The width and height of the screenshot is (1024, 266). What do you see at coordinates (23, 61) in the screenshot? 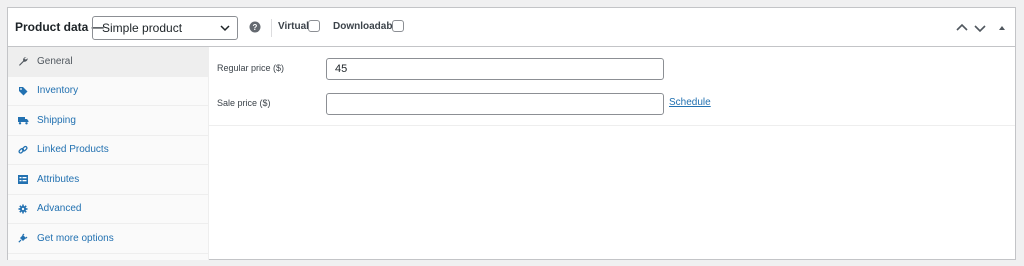
I see `wrench-icon` at bounding box center [23, 61].